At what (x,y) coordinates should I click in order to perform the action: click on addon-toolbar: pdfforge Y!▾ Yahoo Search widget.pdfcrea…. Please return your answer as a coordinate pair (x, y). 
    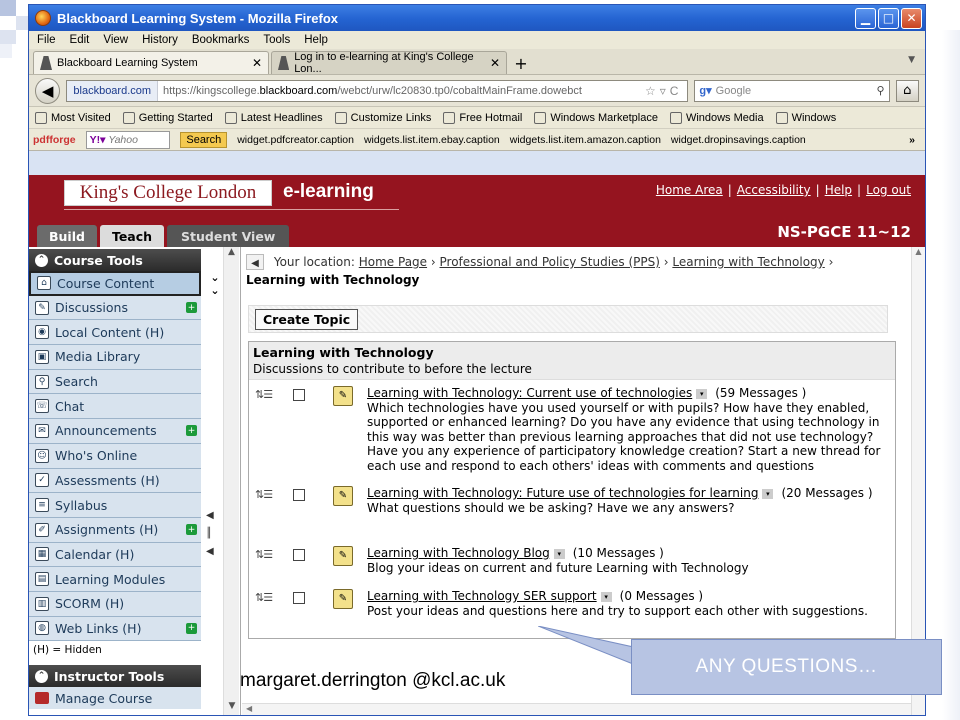
    Looking at the image, I should click on (477, 140).